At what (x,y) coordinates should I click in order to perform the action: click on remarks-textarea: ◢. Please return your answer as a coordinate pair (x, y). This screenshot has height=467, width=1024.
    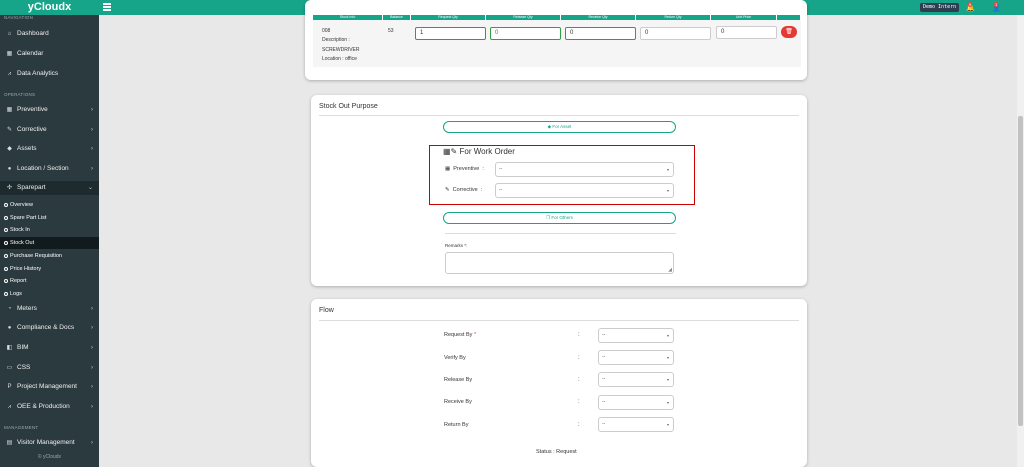
    Looking at the image, I should click on (559, 263).